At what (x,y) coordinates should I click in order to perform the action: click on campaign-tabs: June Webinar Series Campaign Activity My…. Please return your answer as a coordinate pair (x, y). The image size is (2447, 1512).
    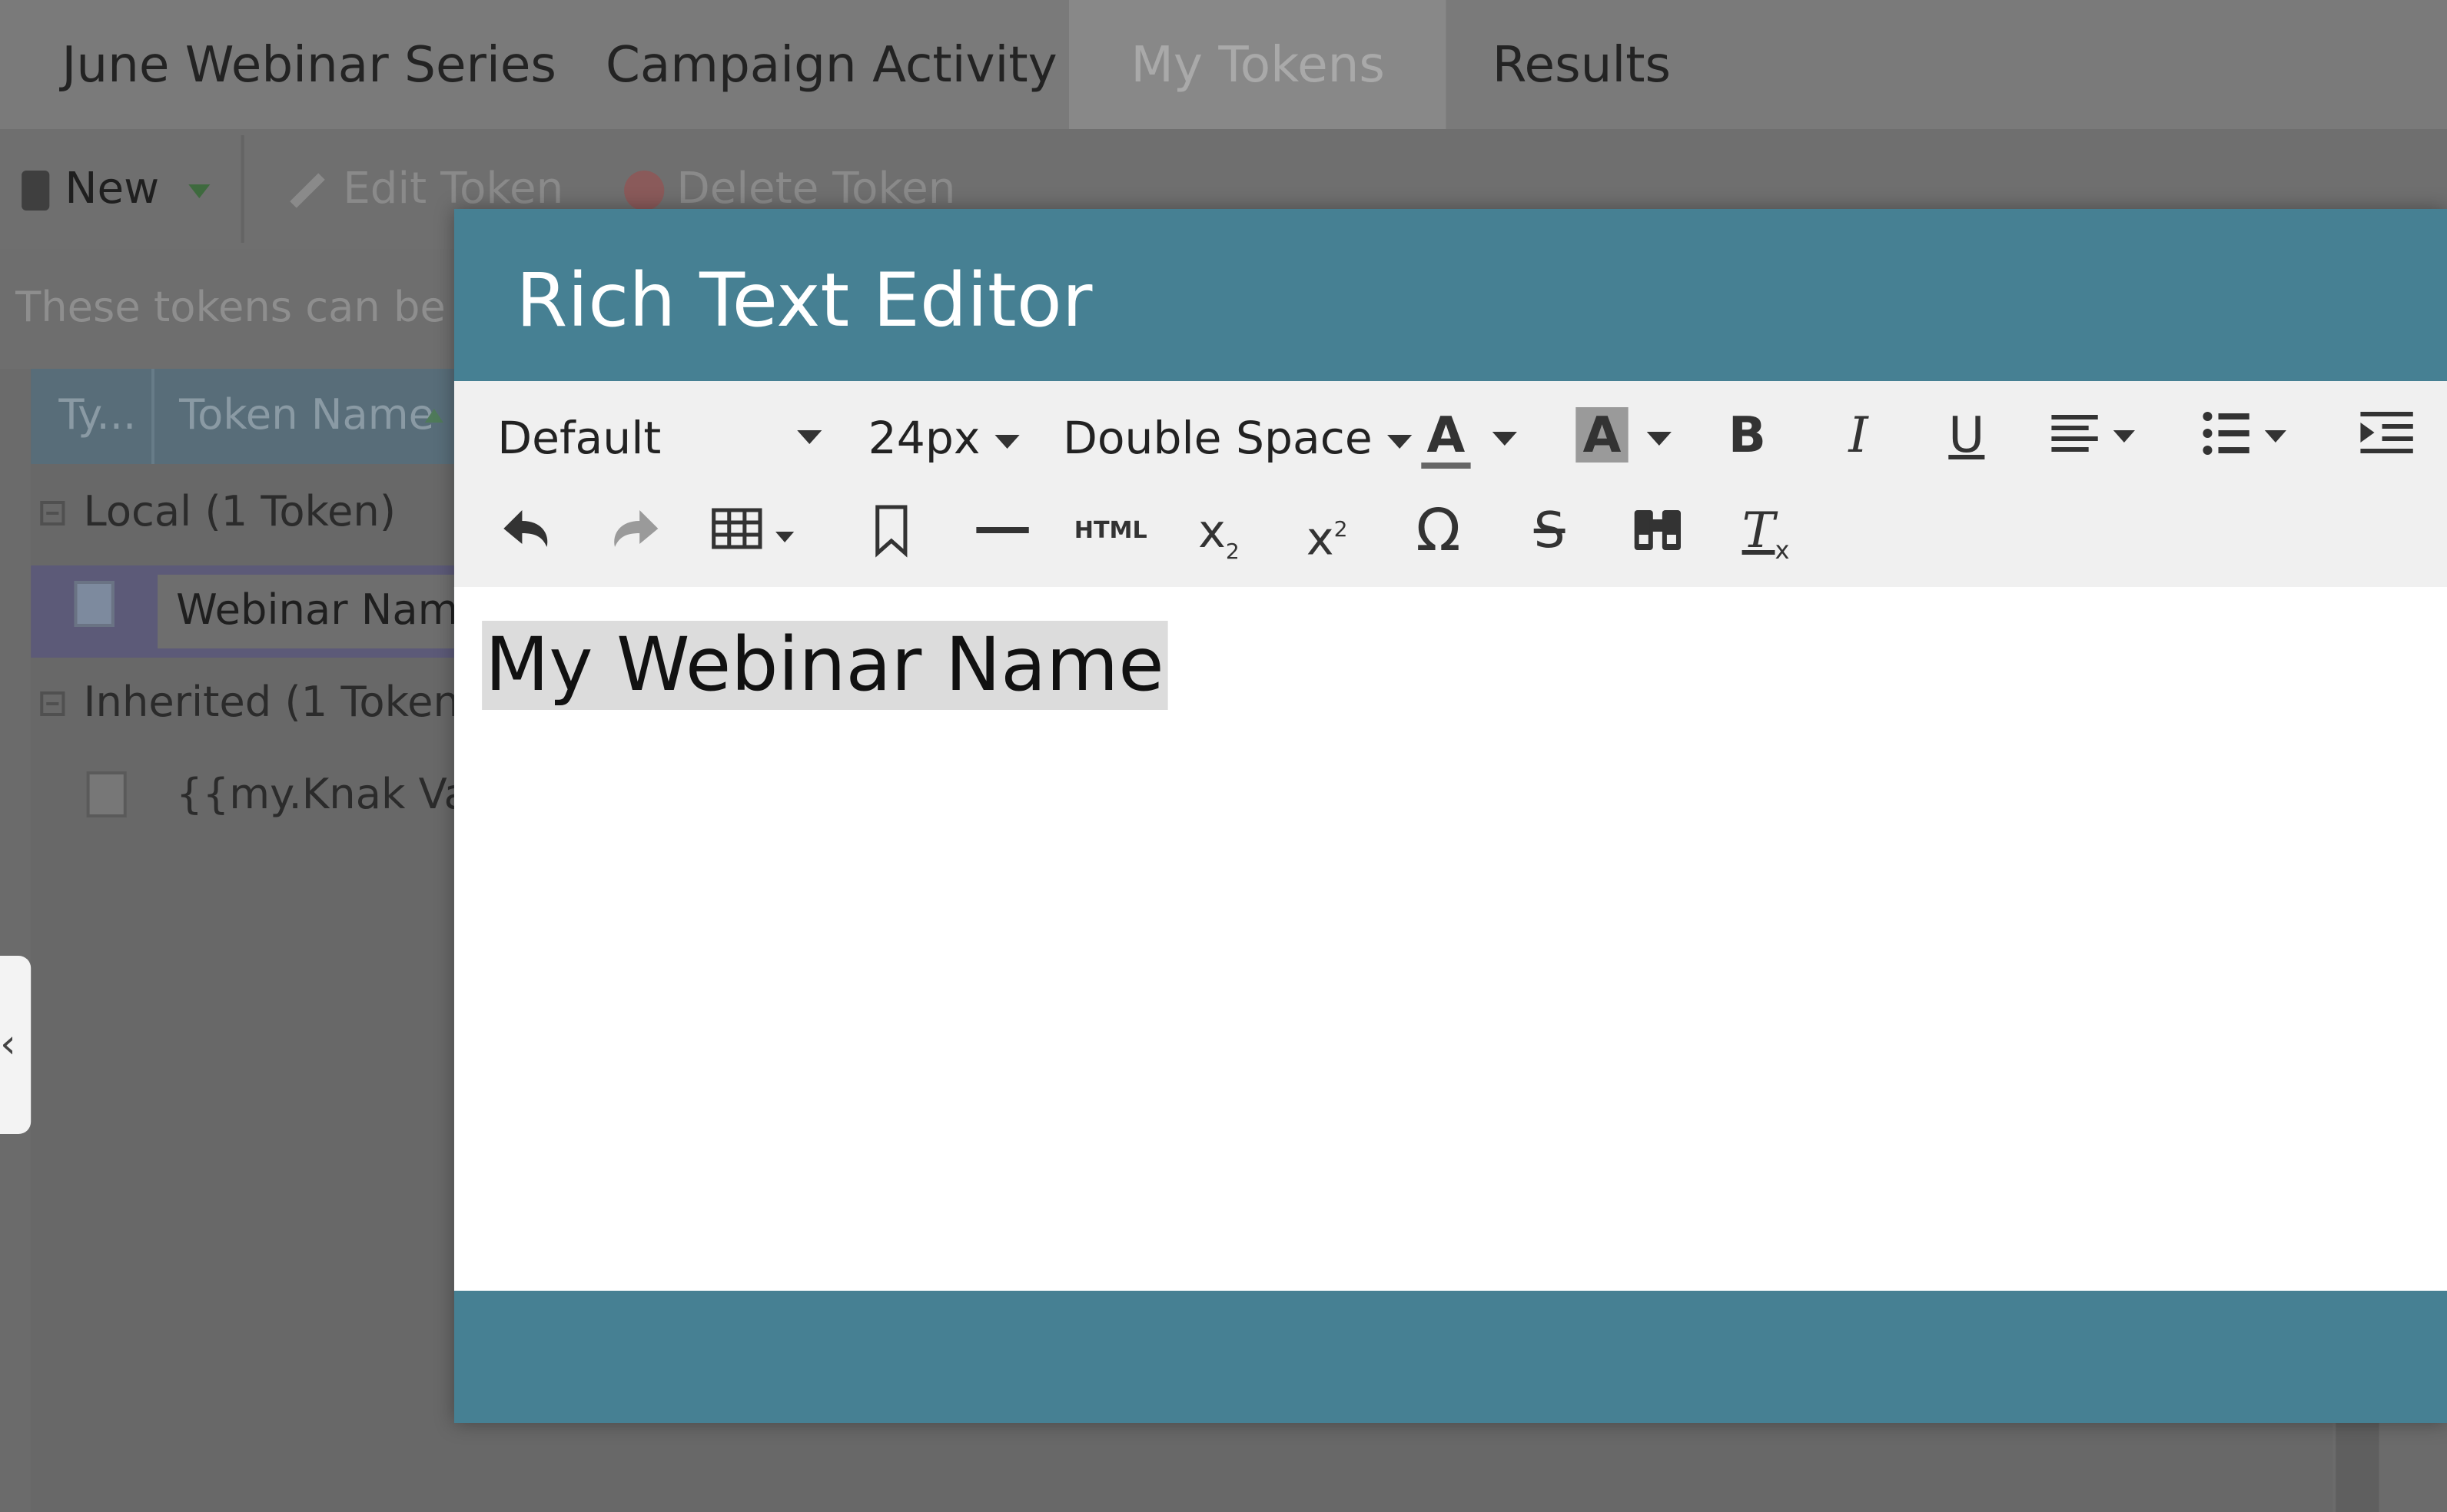
    Looking at the image, I should click on (1223, 64).